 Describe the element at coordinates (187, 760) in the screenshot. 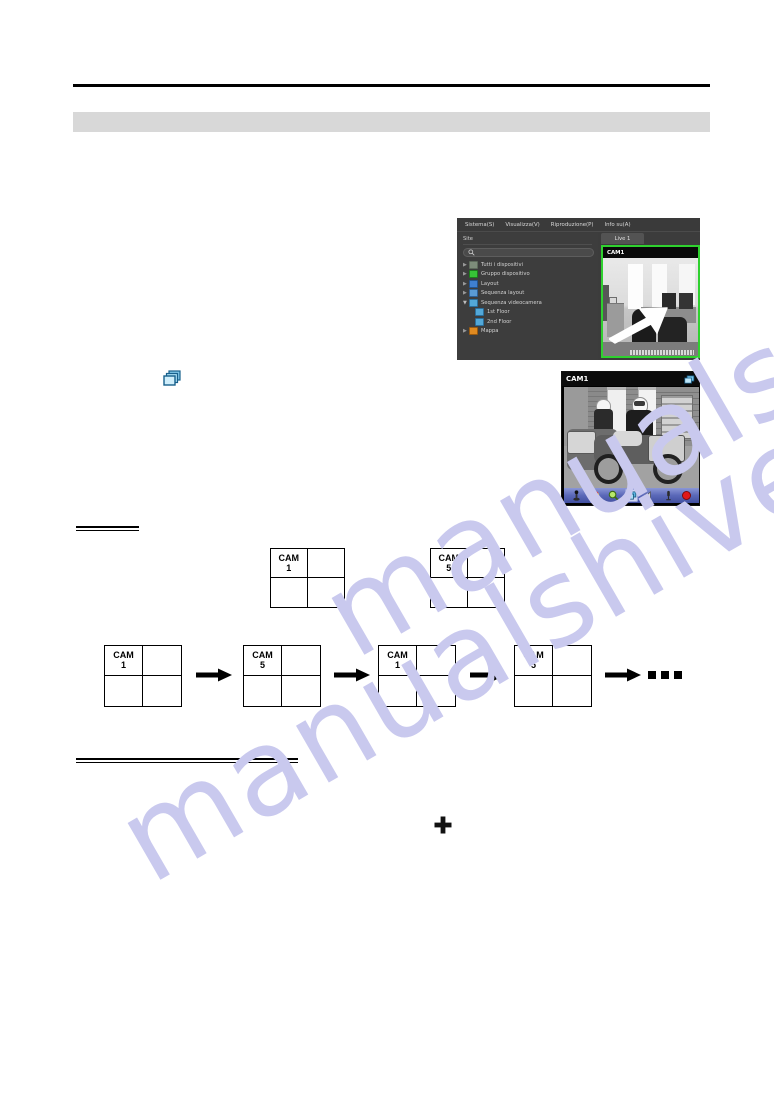

I see `section-divider-long` at that location.